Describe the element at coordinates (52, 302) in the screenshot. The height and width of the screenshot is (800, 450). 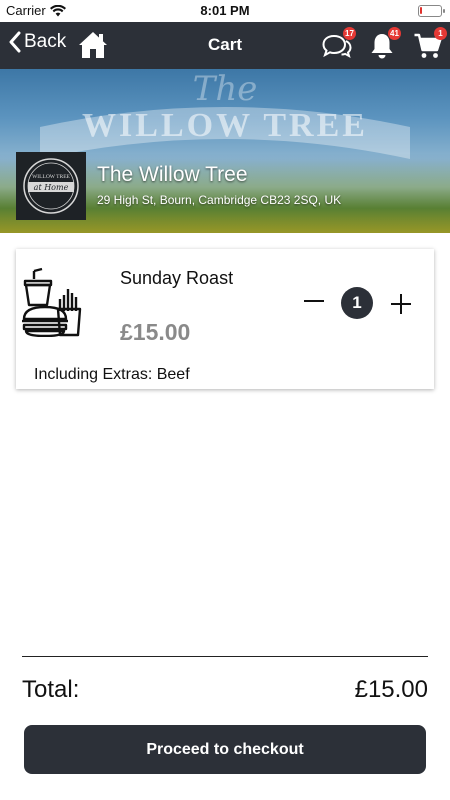
I see `fast-food-icon` at that location.